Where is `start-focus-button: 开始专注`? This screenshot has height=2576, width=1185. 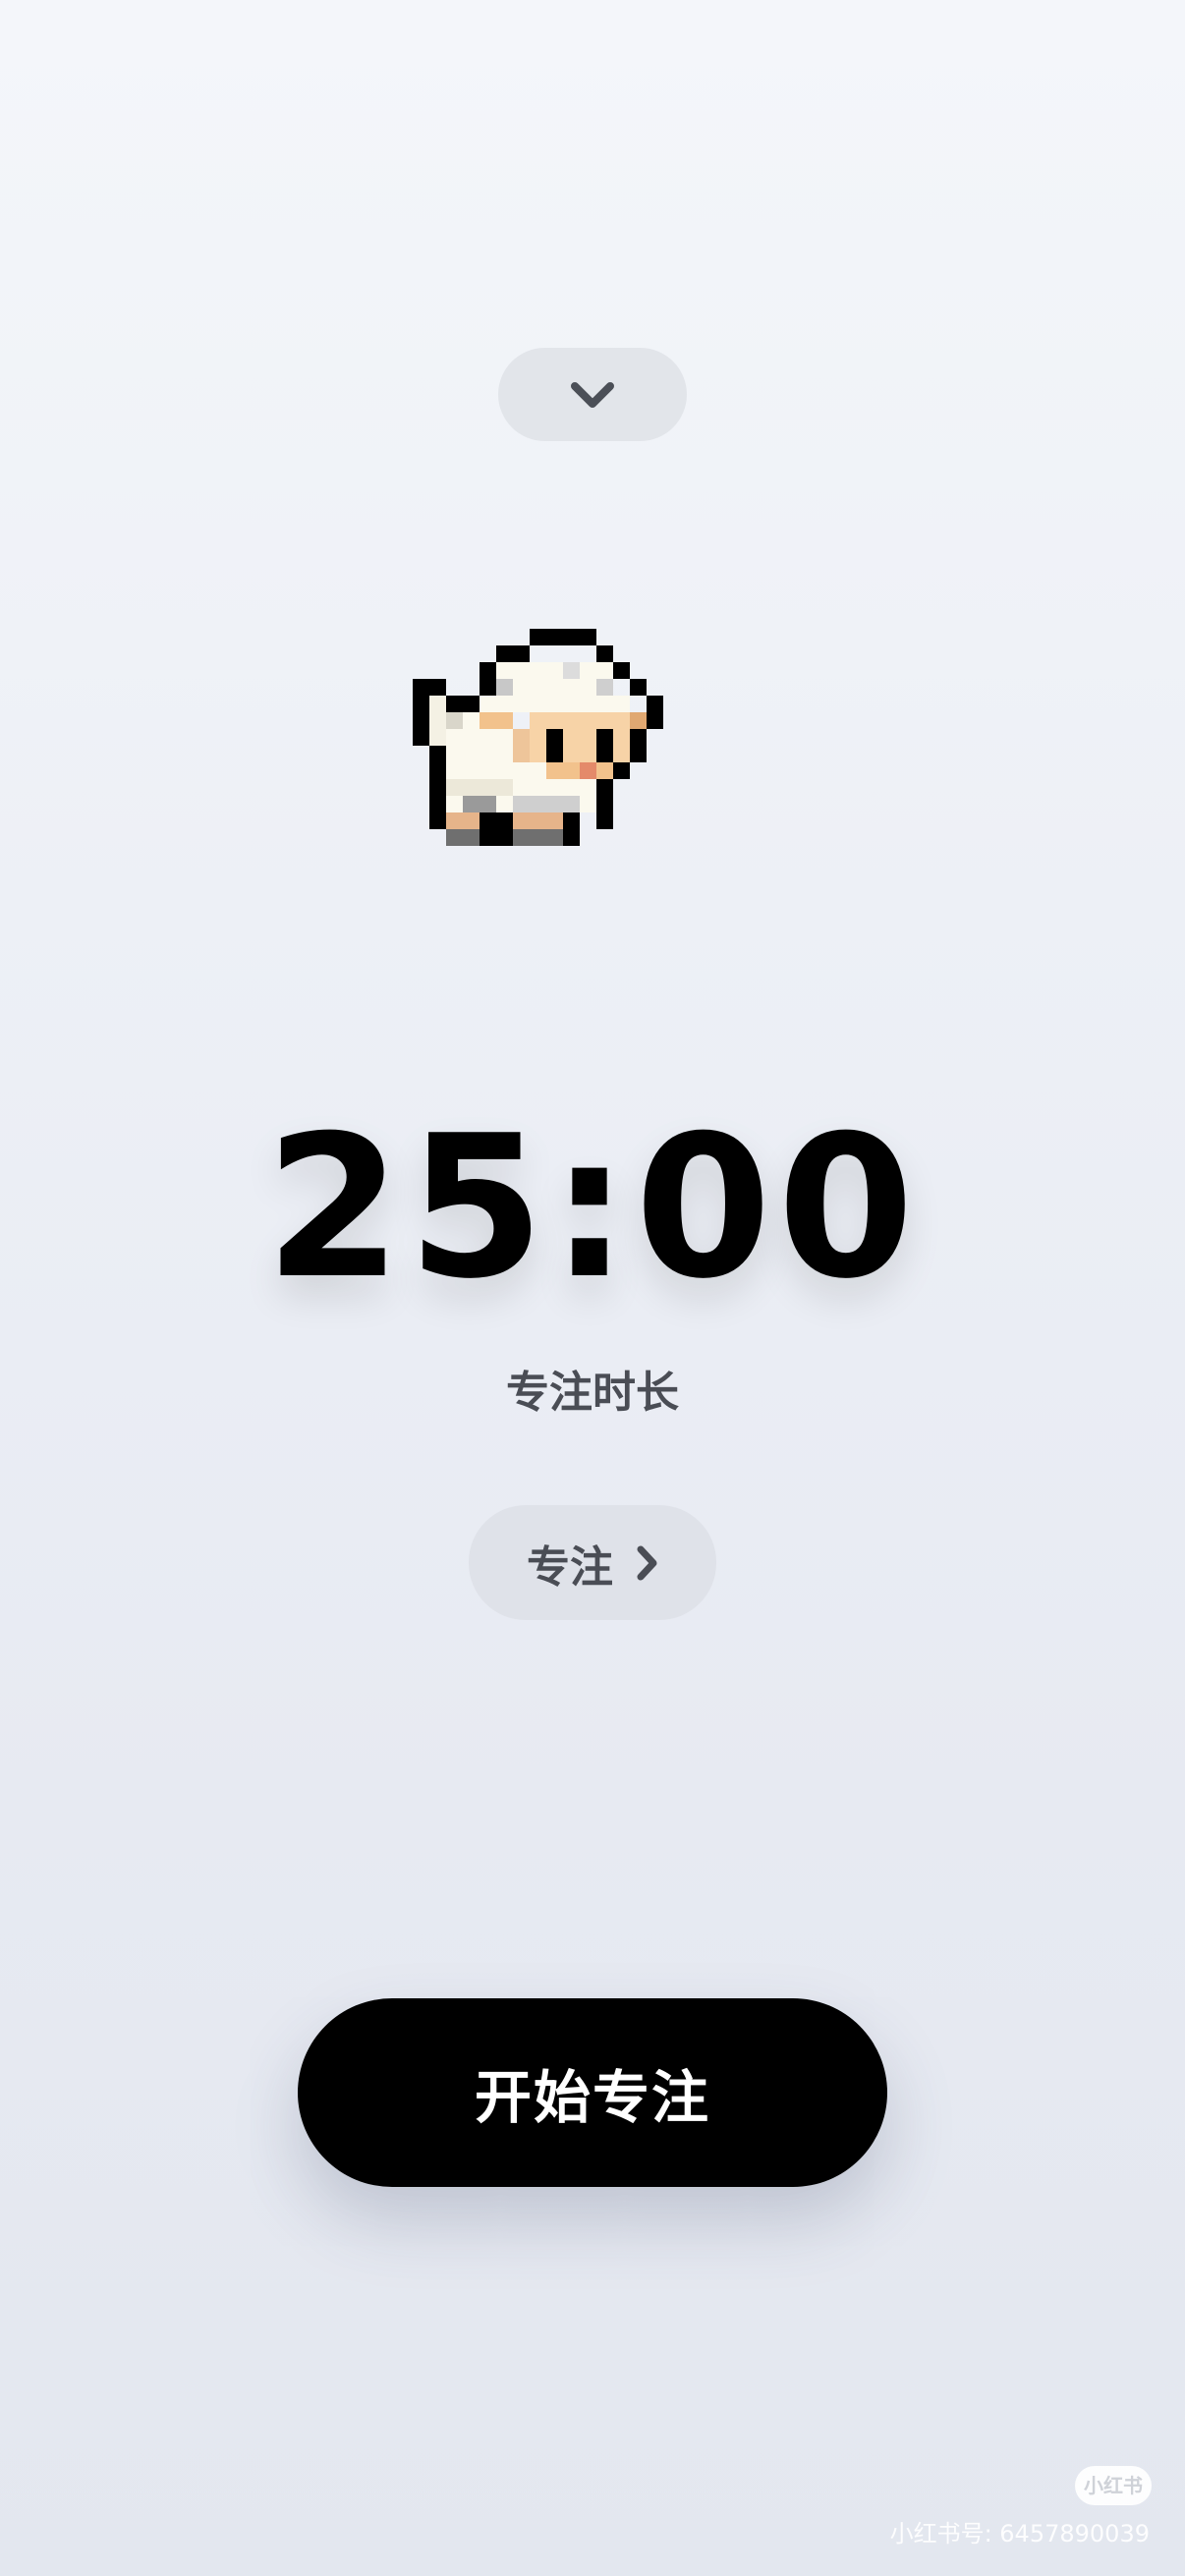
start-focus-button: 开始专注 is located at coordinates (592, 2092).